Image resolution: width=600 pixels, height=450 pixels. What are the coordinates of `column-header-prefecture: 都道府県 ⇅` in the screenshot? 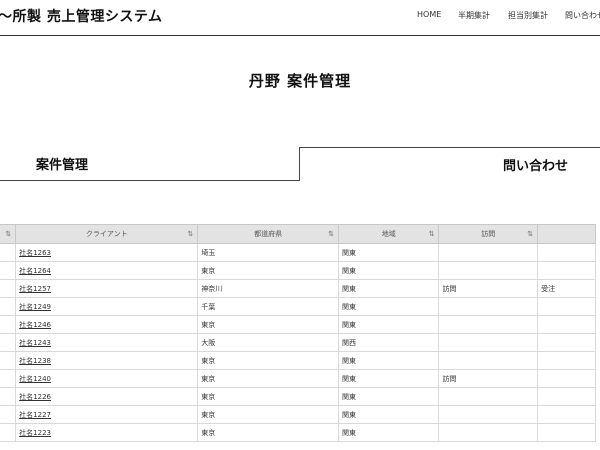 It's located at (268, 234).